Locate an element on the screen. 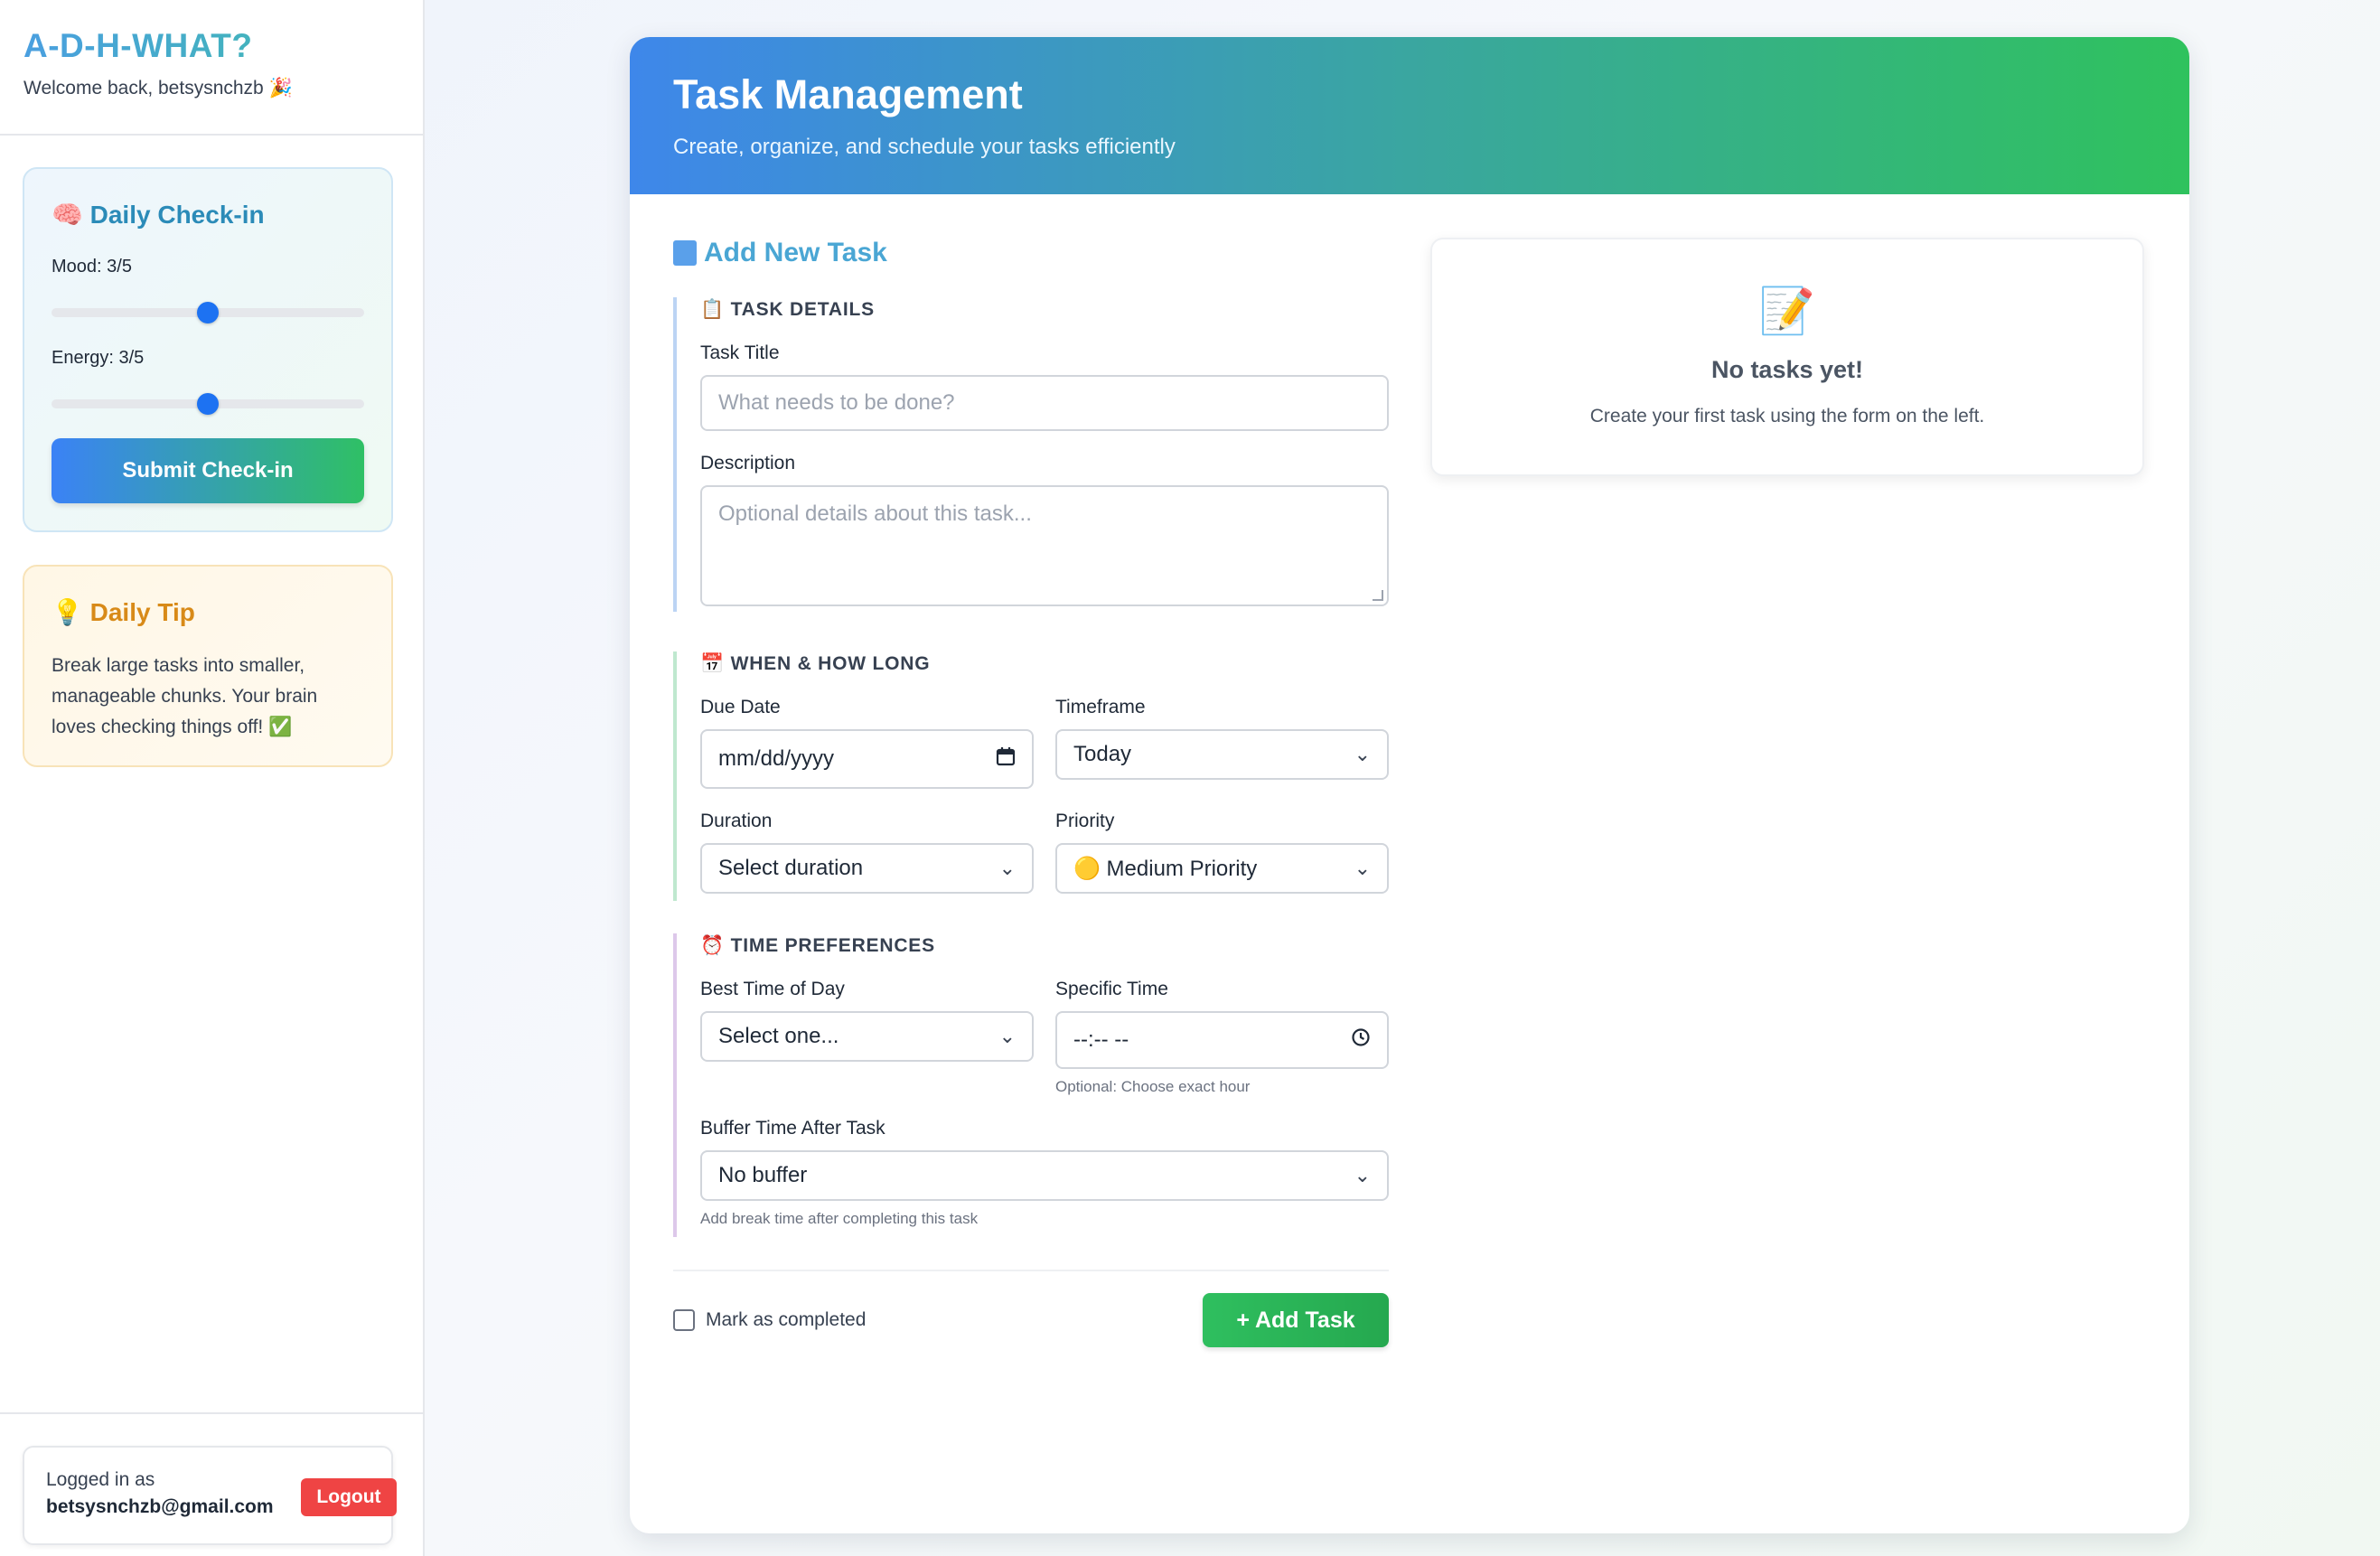 The width and height of the screenshot is (2380, 1556). mood-slider is located at coordinates (208, 313).